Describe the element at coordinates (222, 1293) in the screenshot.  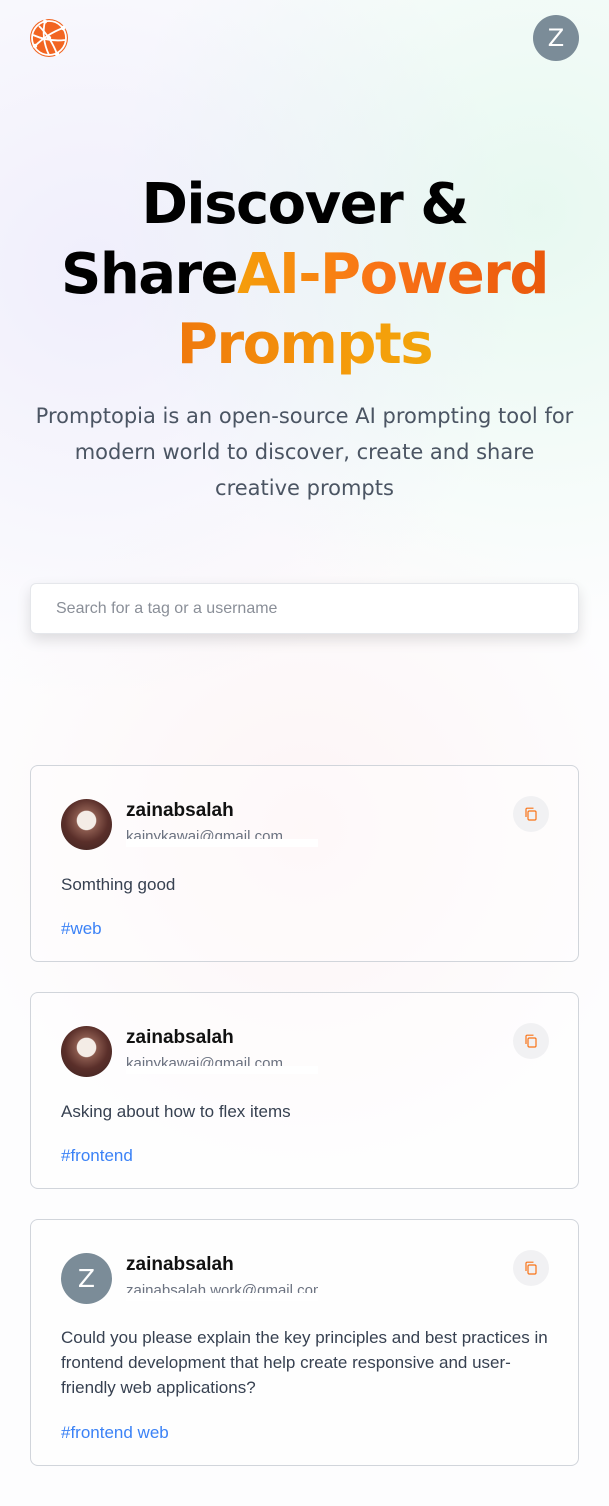
I see `card-email: zainabsalah.work@gmail.com` at that location.